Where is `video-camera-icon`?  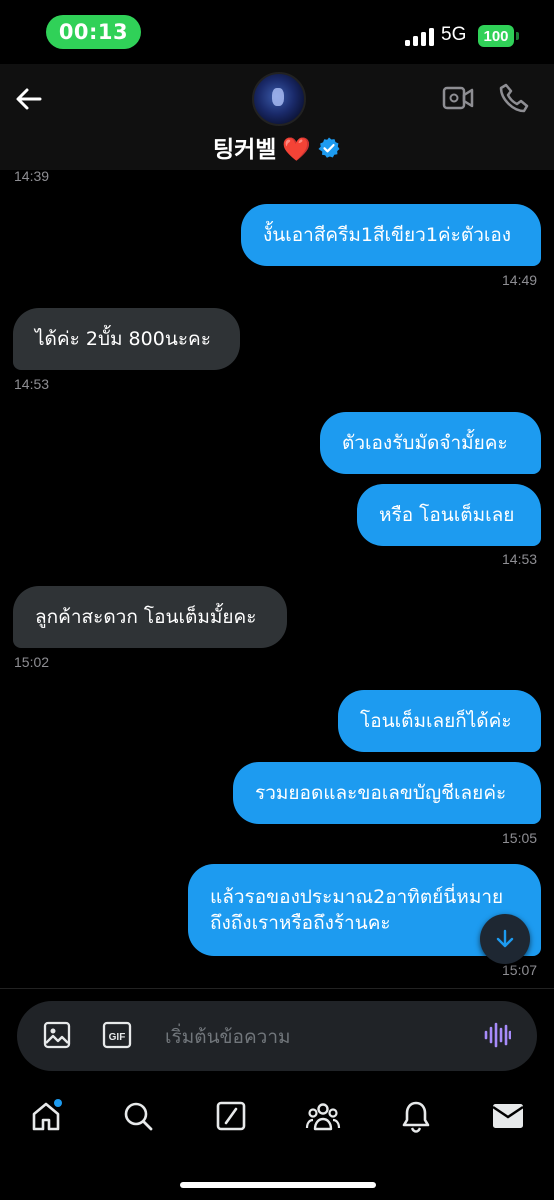 video-camera-icon is located at coordinates (458, 98).